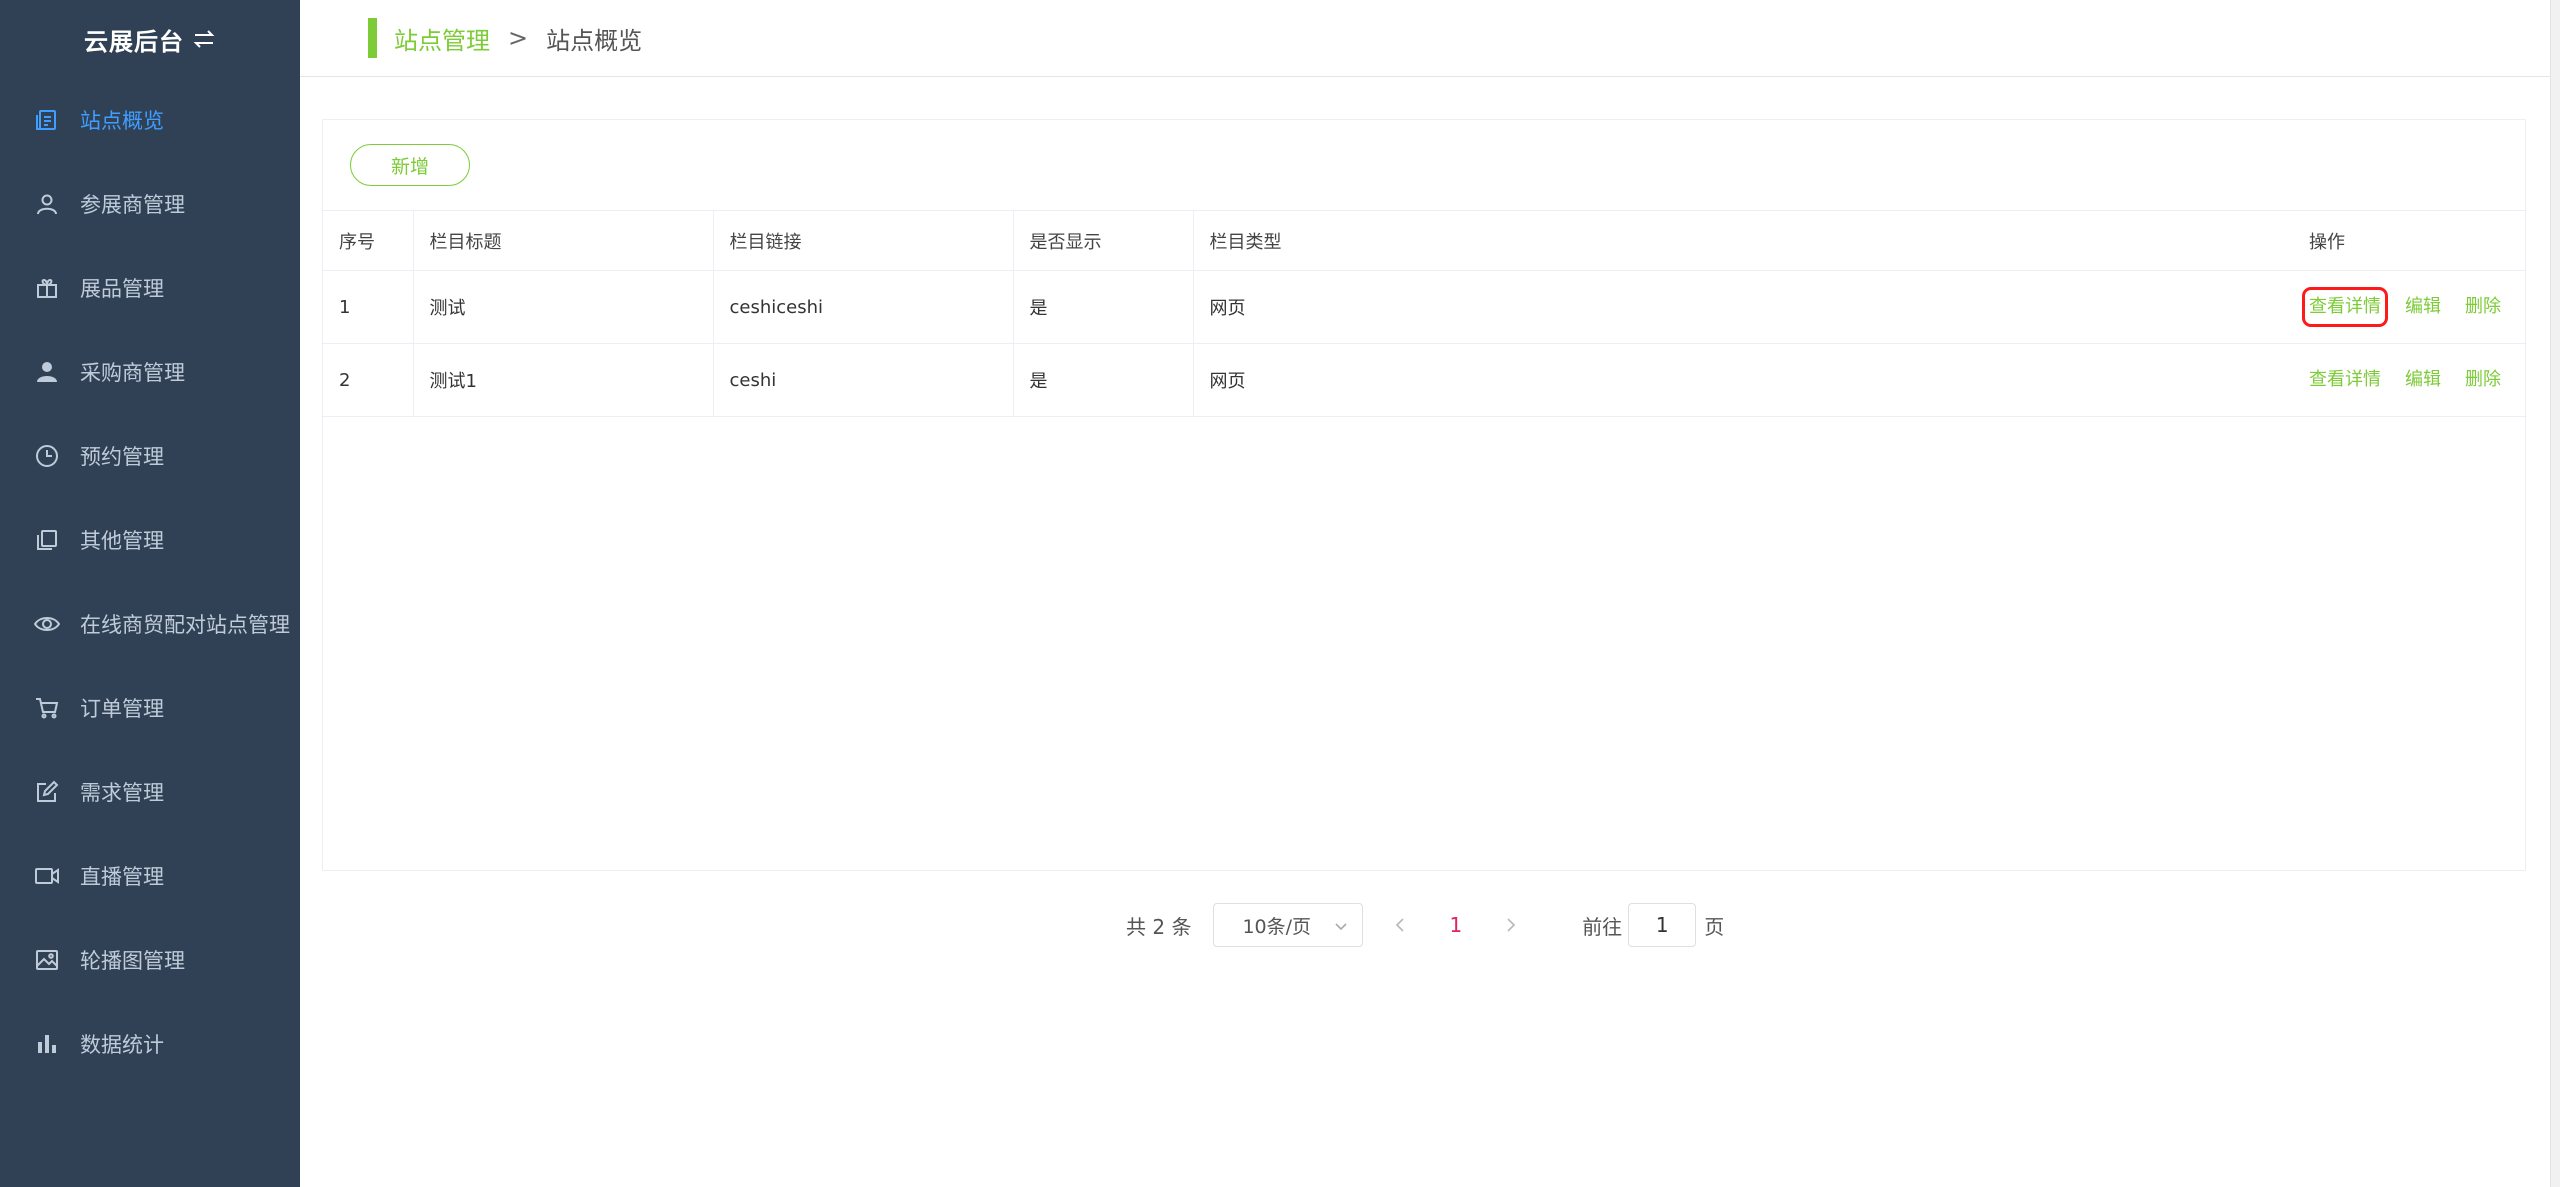 This screenshot has width=2560, height=1187. I want to click on sidebar-item-online-matching: 在线商贸配对站点管理, so click(150, 624).